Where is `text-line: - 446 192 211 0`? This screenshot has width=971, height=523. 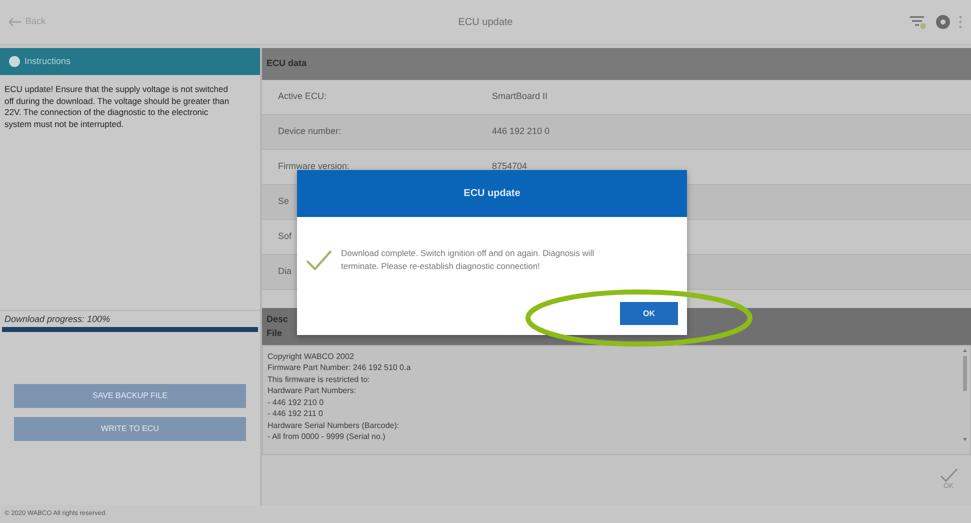 text-line: - 446 192 211 0 is located at coordinates (296, 414).